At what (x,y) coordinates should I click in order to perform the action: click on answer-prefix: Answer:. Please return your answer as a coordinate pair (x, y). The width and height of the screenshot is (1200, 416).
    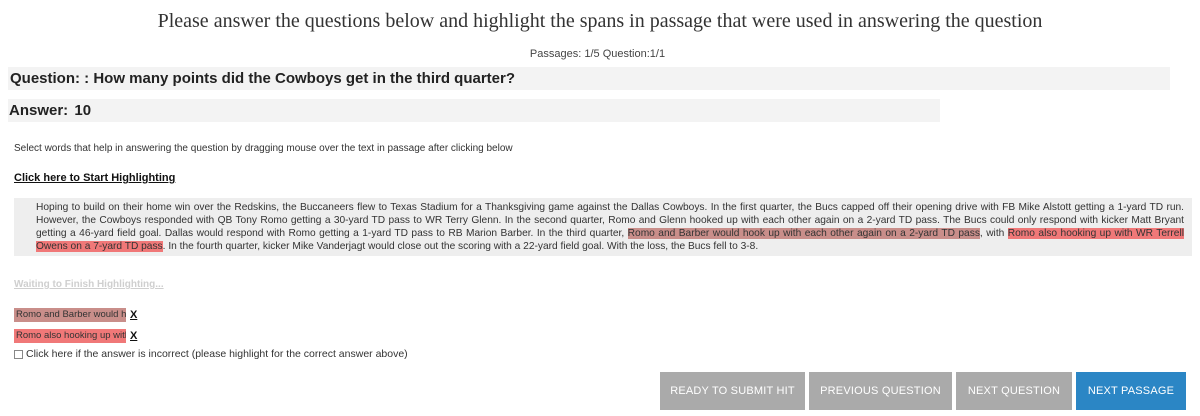
    Looking at the image, I should click on (39, 110).